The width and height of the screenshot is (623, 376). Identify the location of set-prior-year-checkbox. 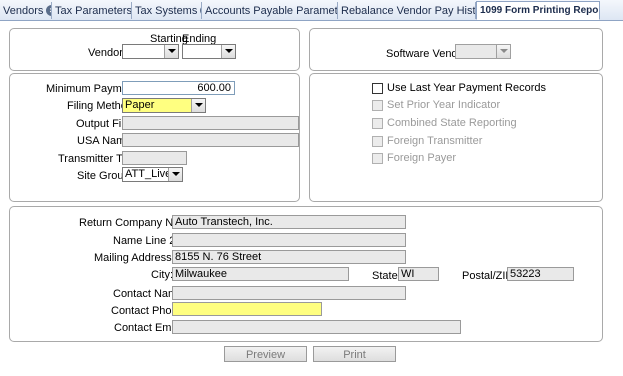
(377, 105).